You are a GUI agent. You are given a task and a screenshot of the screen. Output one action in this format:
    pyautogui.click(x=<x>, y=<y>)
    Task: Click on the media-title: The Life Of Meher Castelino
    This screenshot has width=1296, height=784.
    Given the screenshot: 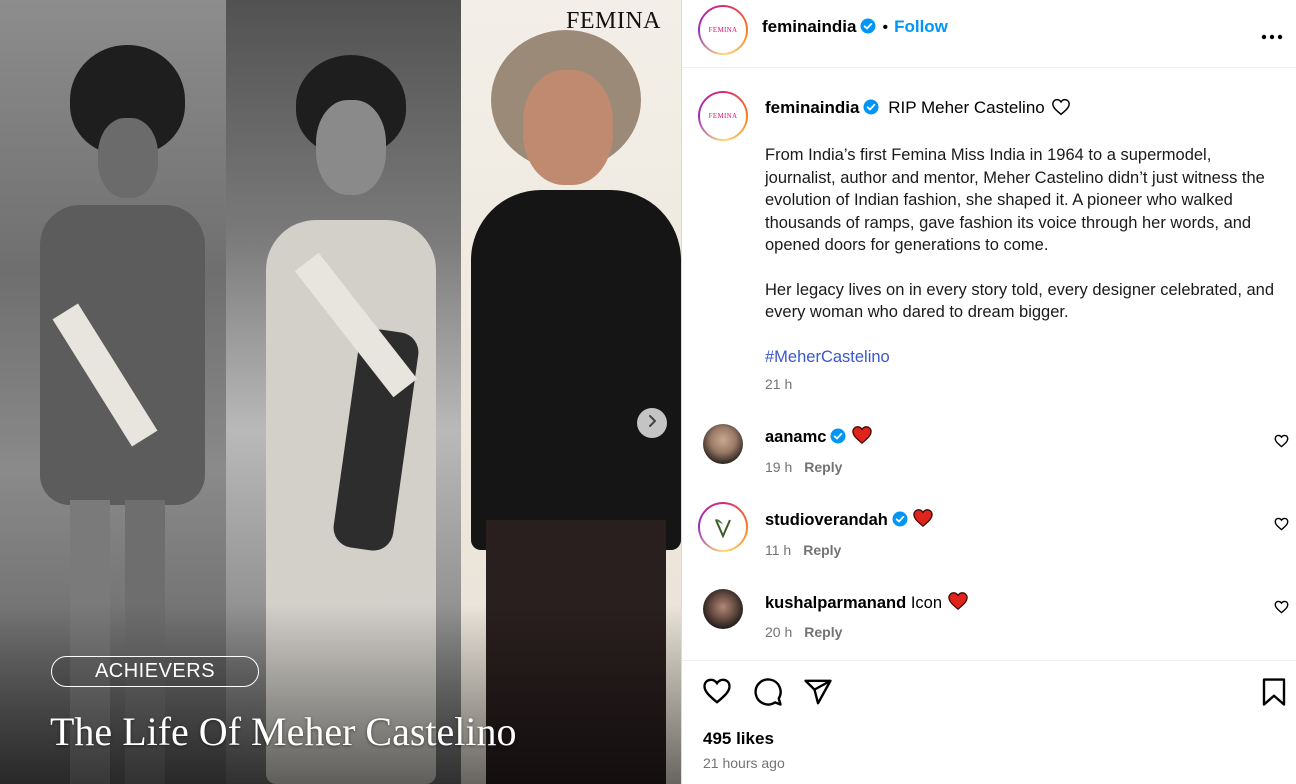 What is the action you would take?
    pyautogui.click(x=283, y=731)
    